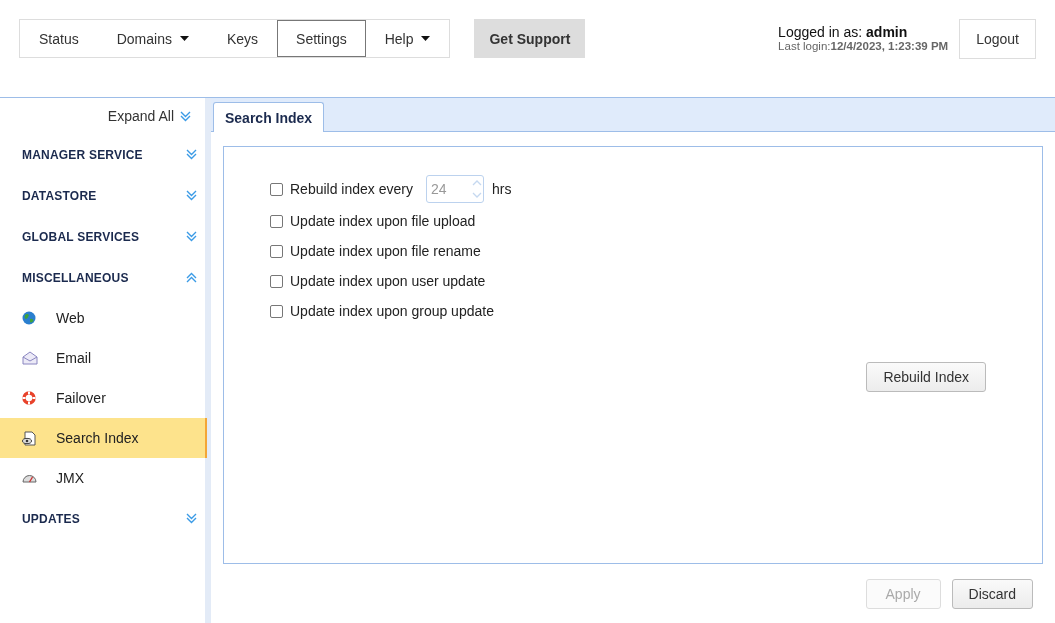 The width and height of the screenshot is (1055, 623). What do you see at coordinates (863, 46) in the screenshot?
I see `last-login-text: Last login:12/4/2023, 1:23:39 PM` at bounding box center [863, 46].